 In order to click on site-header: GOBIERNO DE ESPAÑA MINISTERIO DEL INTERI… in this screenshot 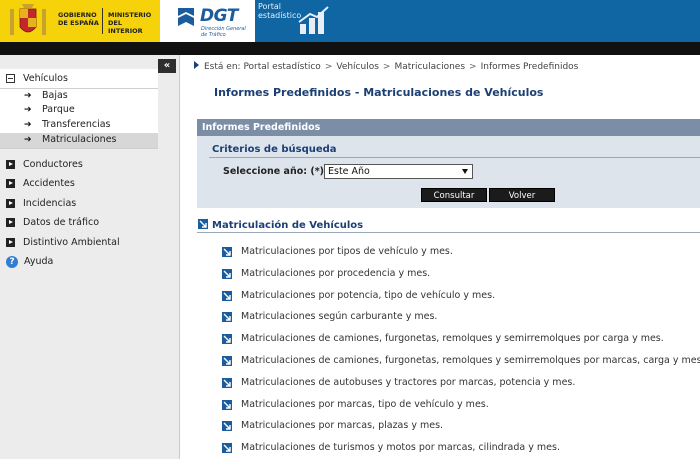, I will do `click(350, 21)`.